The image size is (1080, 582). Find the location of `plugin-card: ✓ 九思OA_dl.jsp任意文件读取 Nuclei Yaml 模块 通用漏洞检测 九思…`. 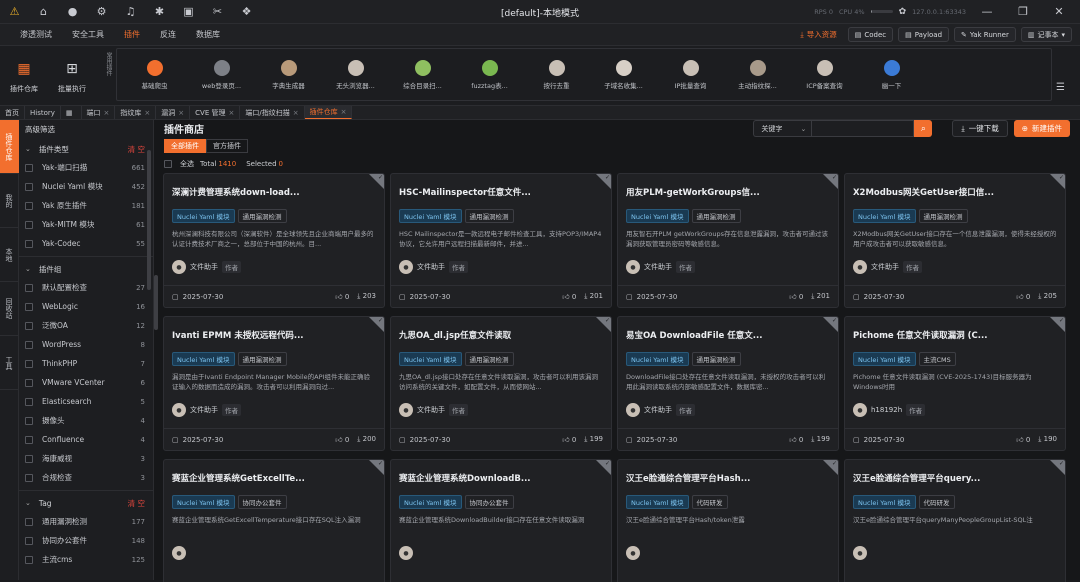

plugin-card: ✓ 九思OA_dl.jsp任意文件读取 Nuclei Yaml 模块 通用漏洞检测 九思… is located at coordinates (501, 383).